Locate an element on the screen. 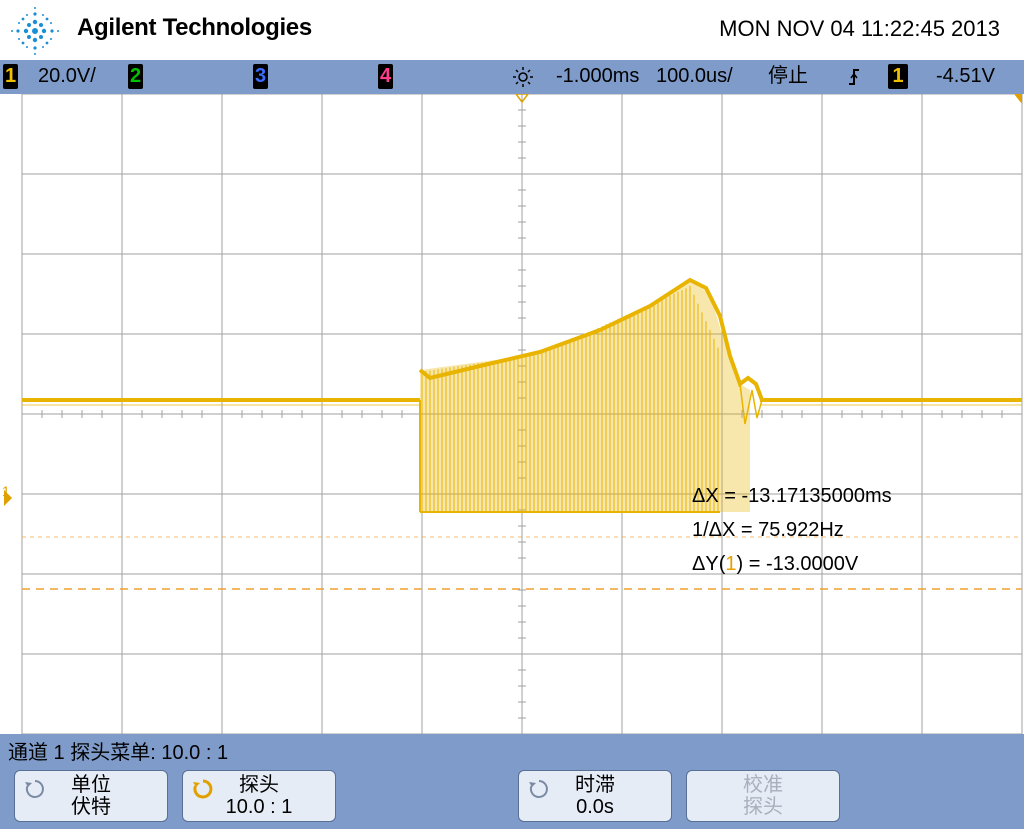 The width and height of the screenshot is (1024, 829). delta-y-prefix: ΔY( is located at coordinates (709, 564).